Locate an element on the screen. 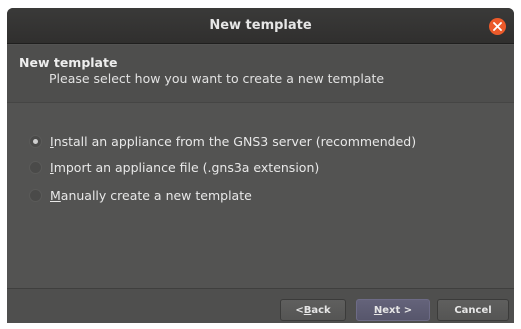 Image resolution: width=521 pixels, height=329 pixels. title-bar: New template is located at coordinates (260, 26).